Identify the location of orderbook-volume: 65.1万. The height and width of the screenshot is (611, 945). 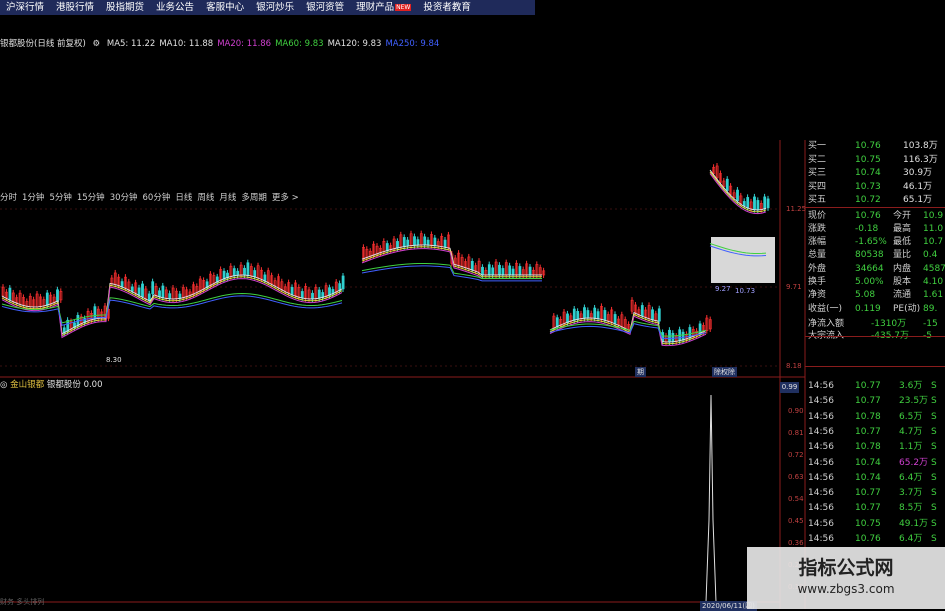
(918, 200).